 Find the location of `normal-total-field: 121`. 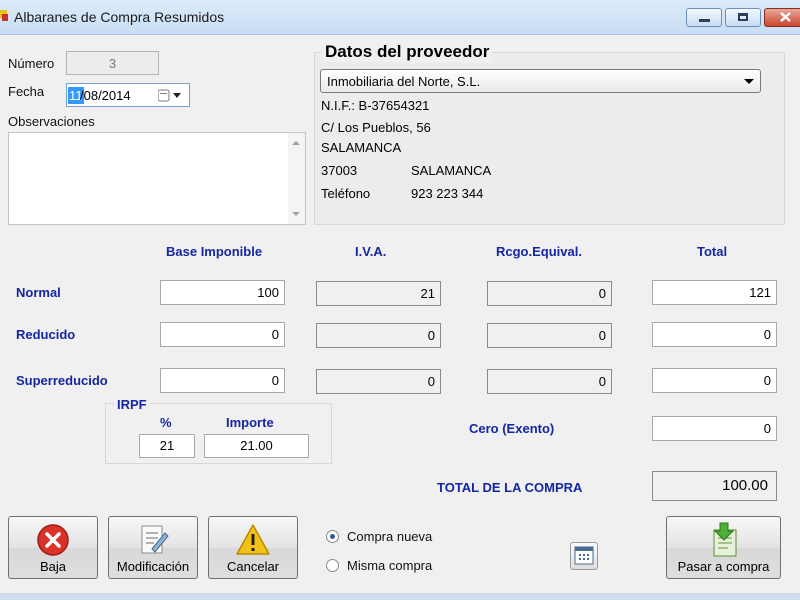

normal-total-field: 121 is located at coordinates (714, 292).